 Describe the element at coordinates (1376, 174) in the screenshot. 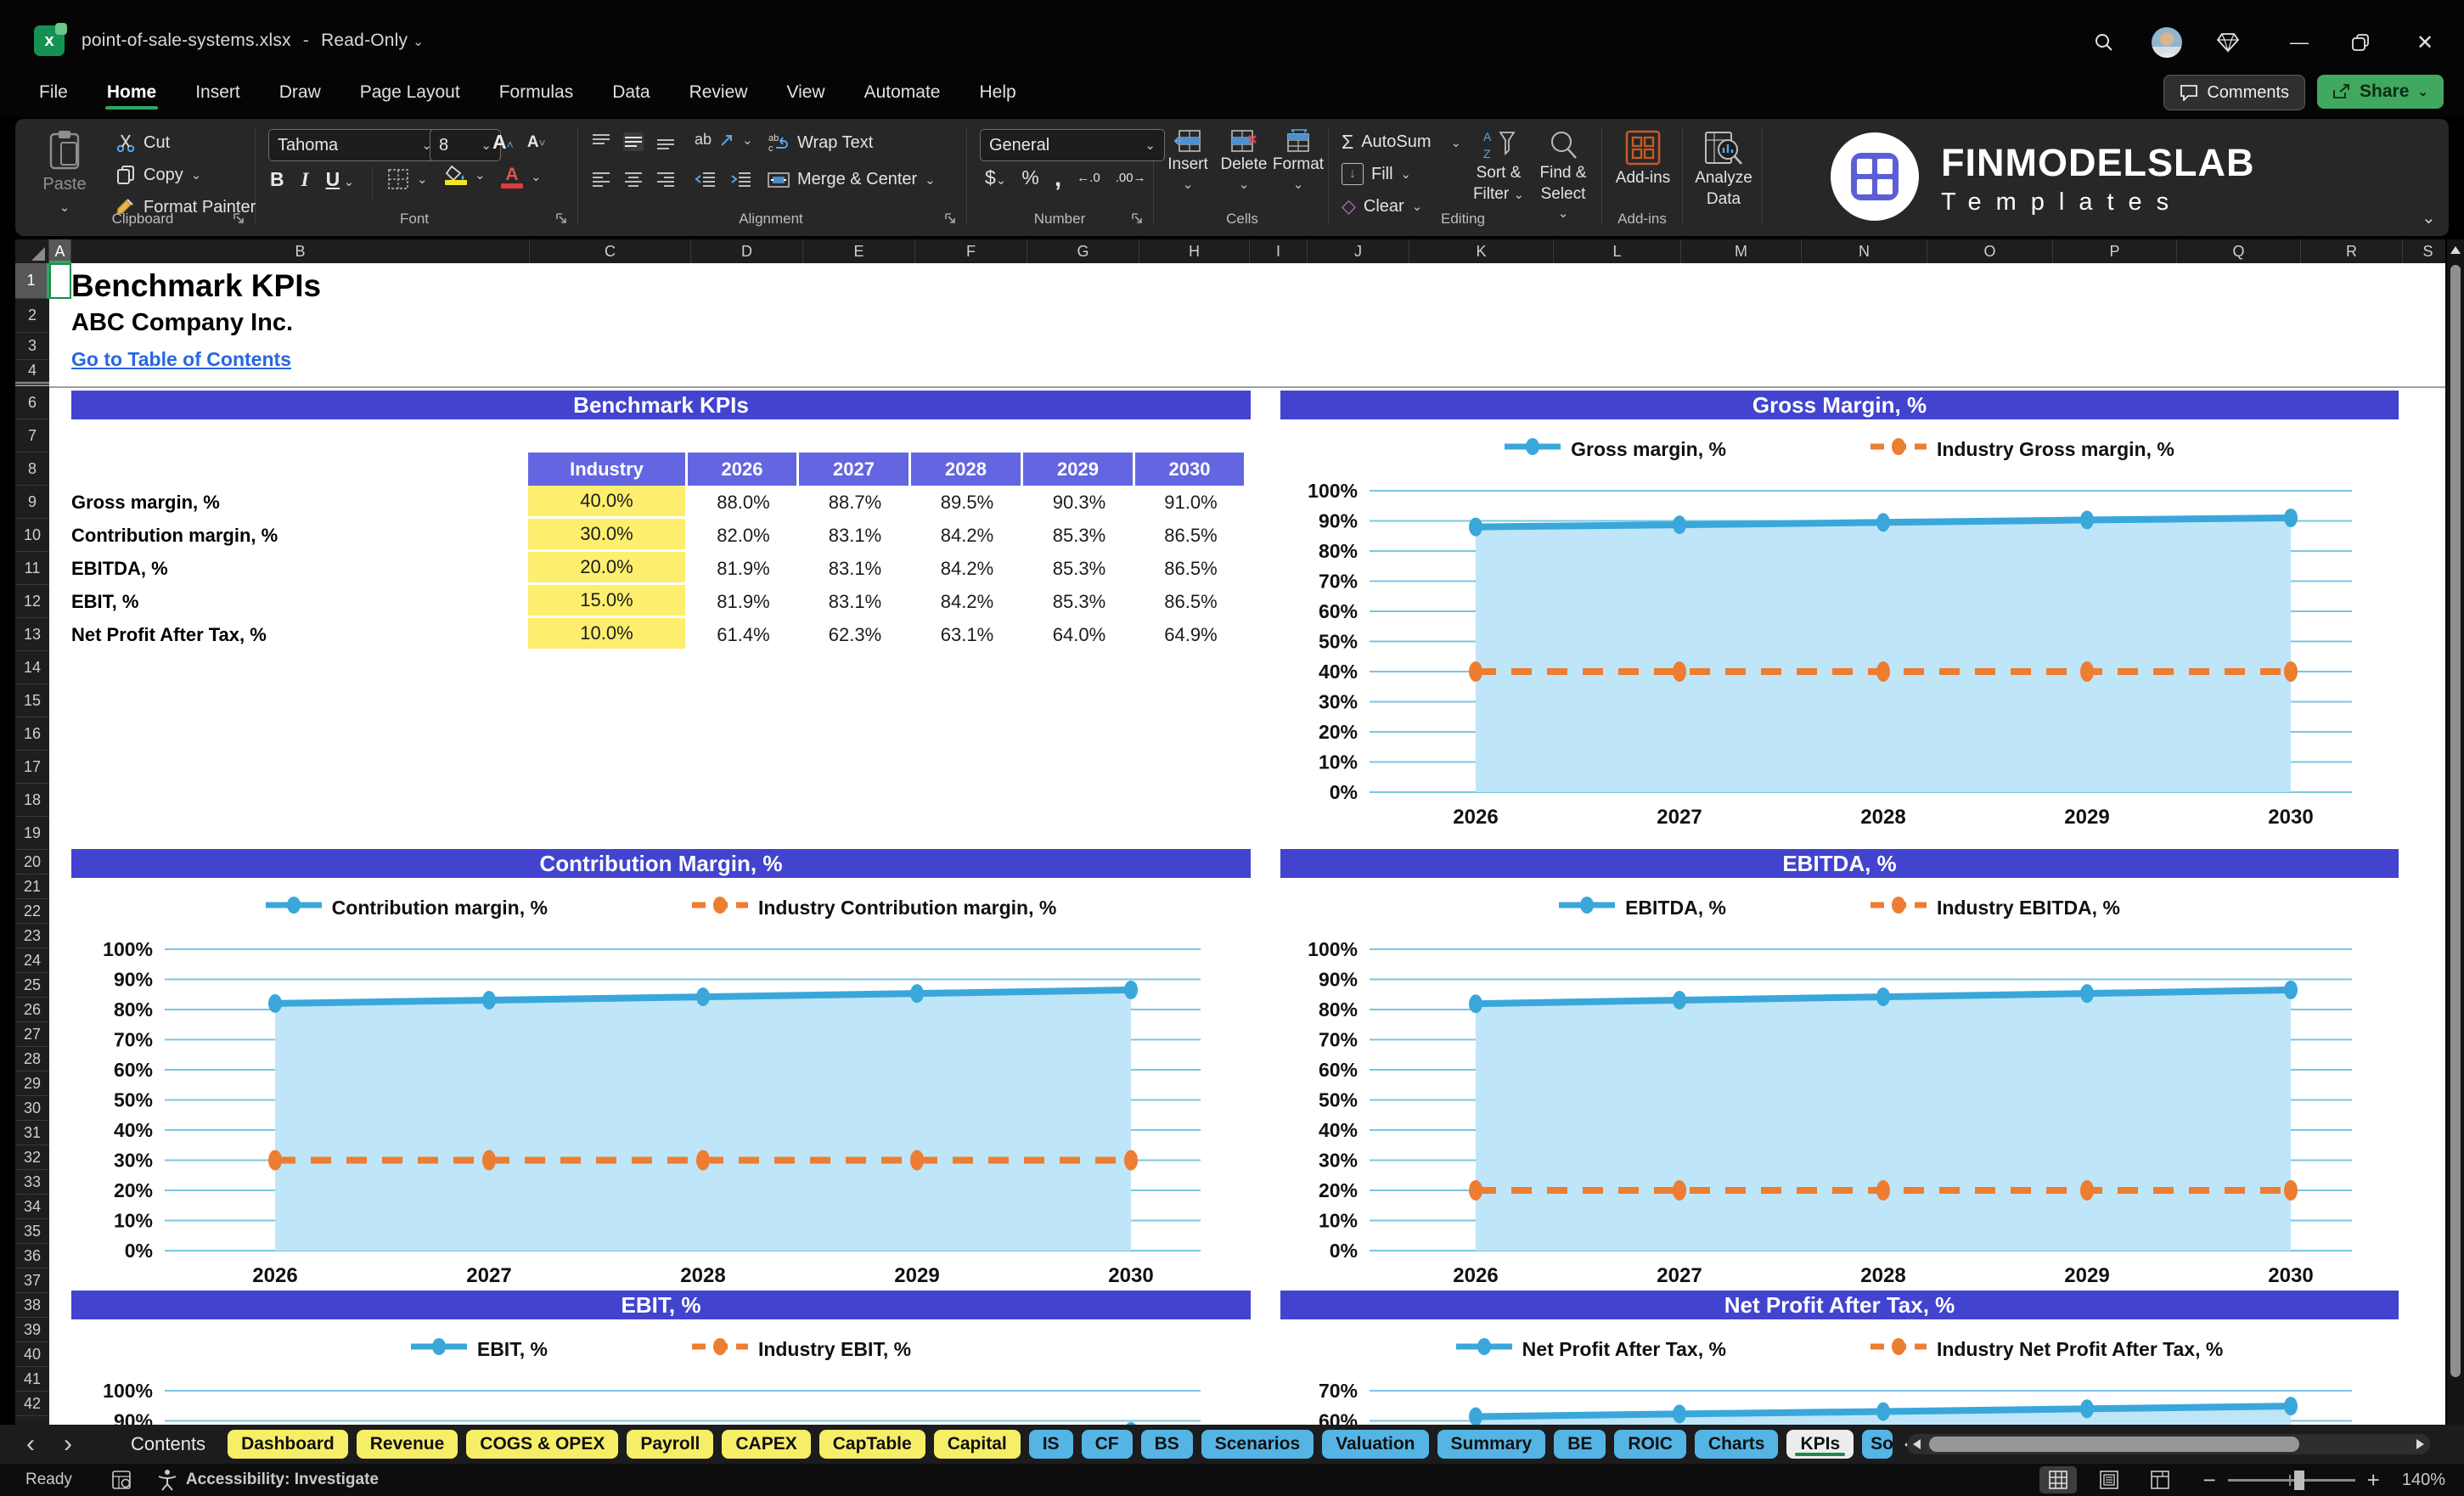

I see `fill-button: ↓ Fill ⌄` at that location.